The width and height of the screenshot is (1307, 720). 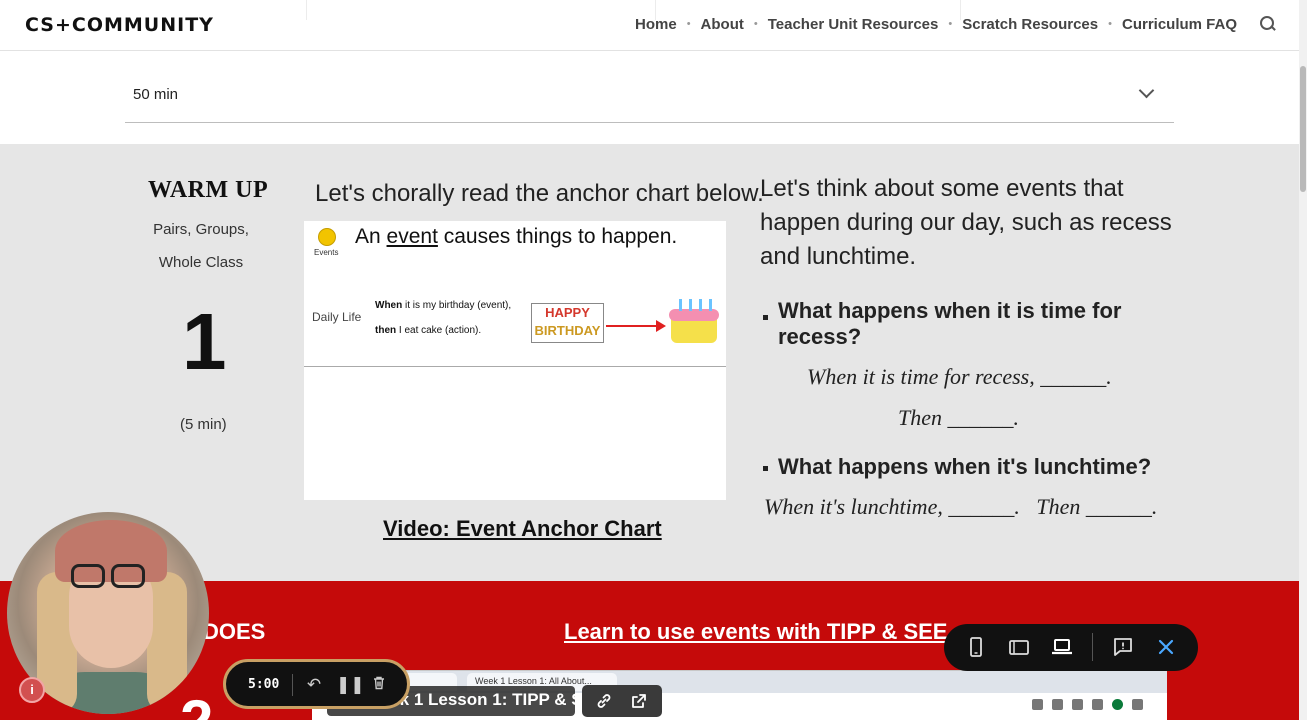 What do you see at coordinates (632, 326) in the screenshot?
I see `arrow-icon` at bounding box center [632, 326].